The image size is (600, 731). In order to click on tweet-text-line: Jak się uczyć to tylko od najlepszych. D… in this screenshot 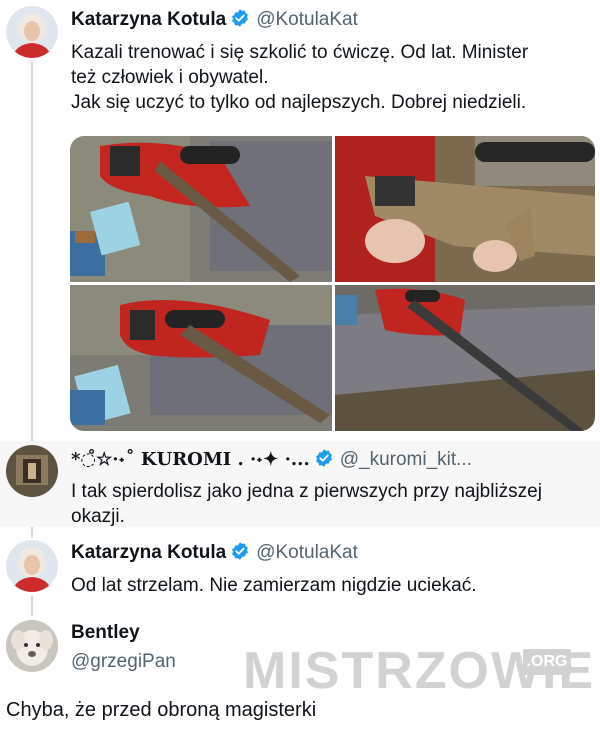, I will do `click(299, 102)`.